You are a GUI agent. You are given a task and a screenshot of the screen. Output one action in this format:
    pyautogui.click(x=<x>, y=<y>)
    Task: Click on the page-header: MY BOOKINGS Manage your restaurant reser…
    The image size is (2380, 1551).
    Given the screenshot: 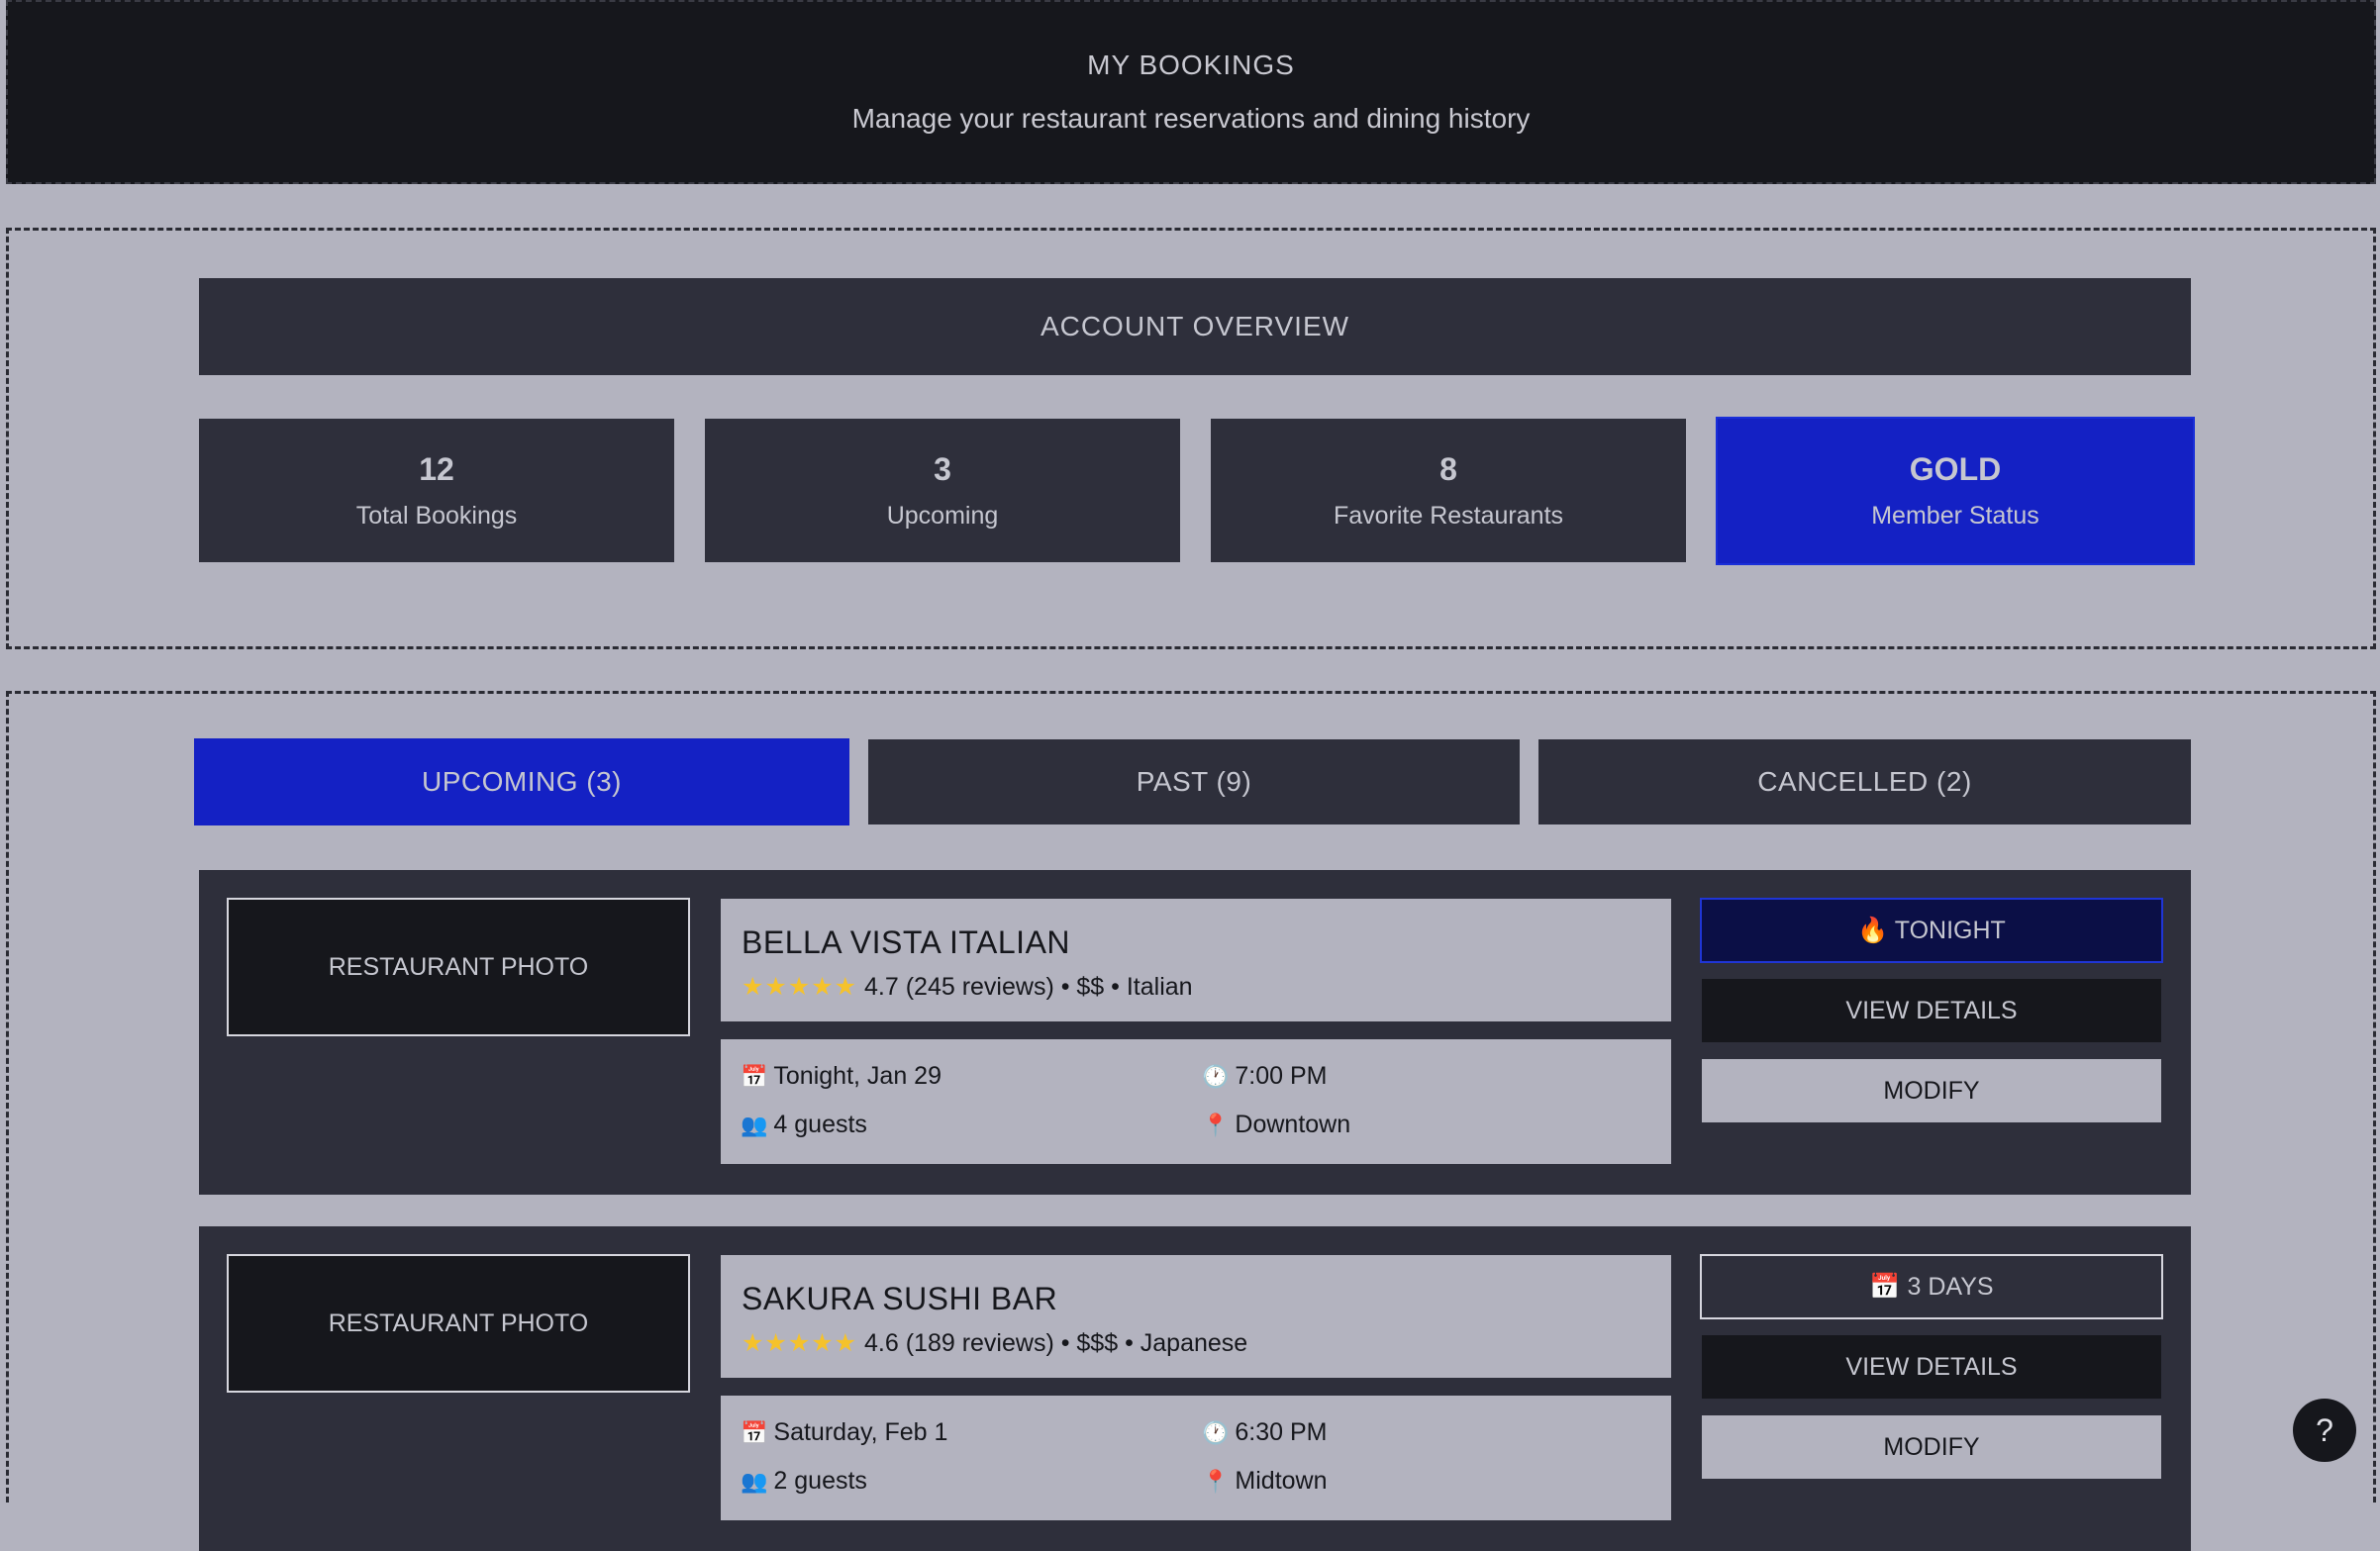 What is the action you would take?
    pyautogui.click(x=1191, y=92)
    